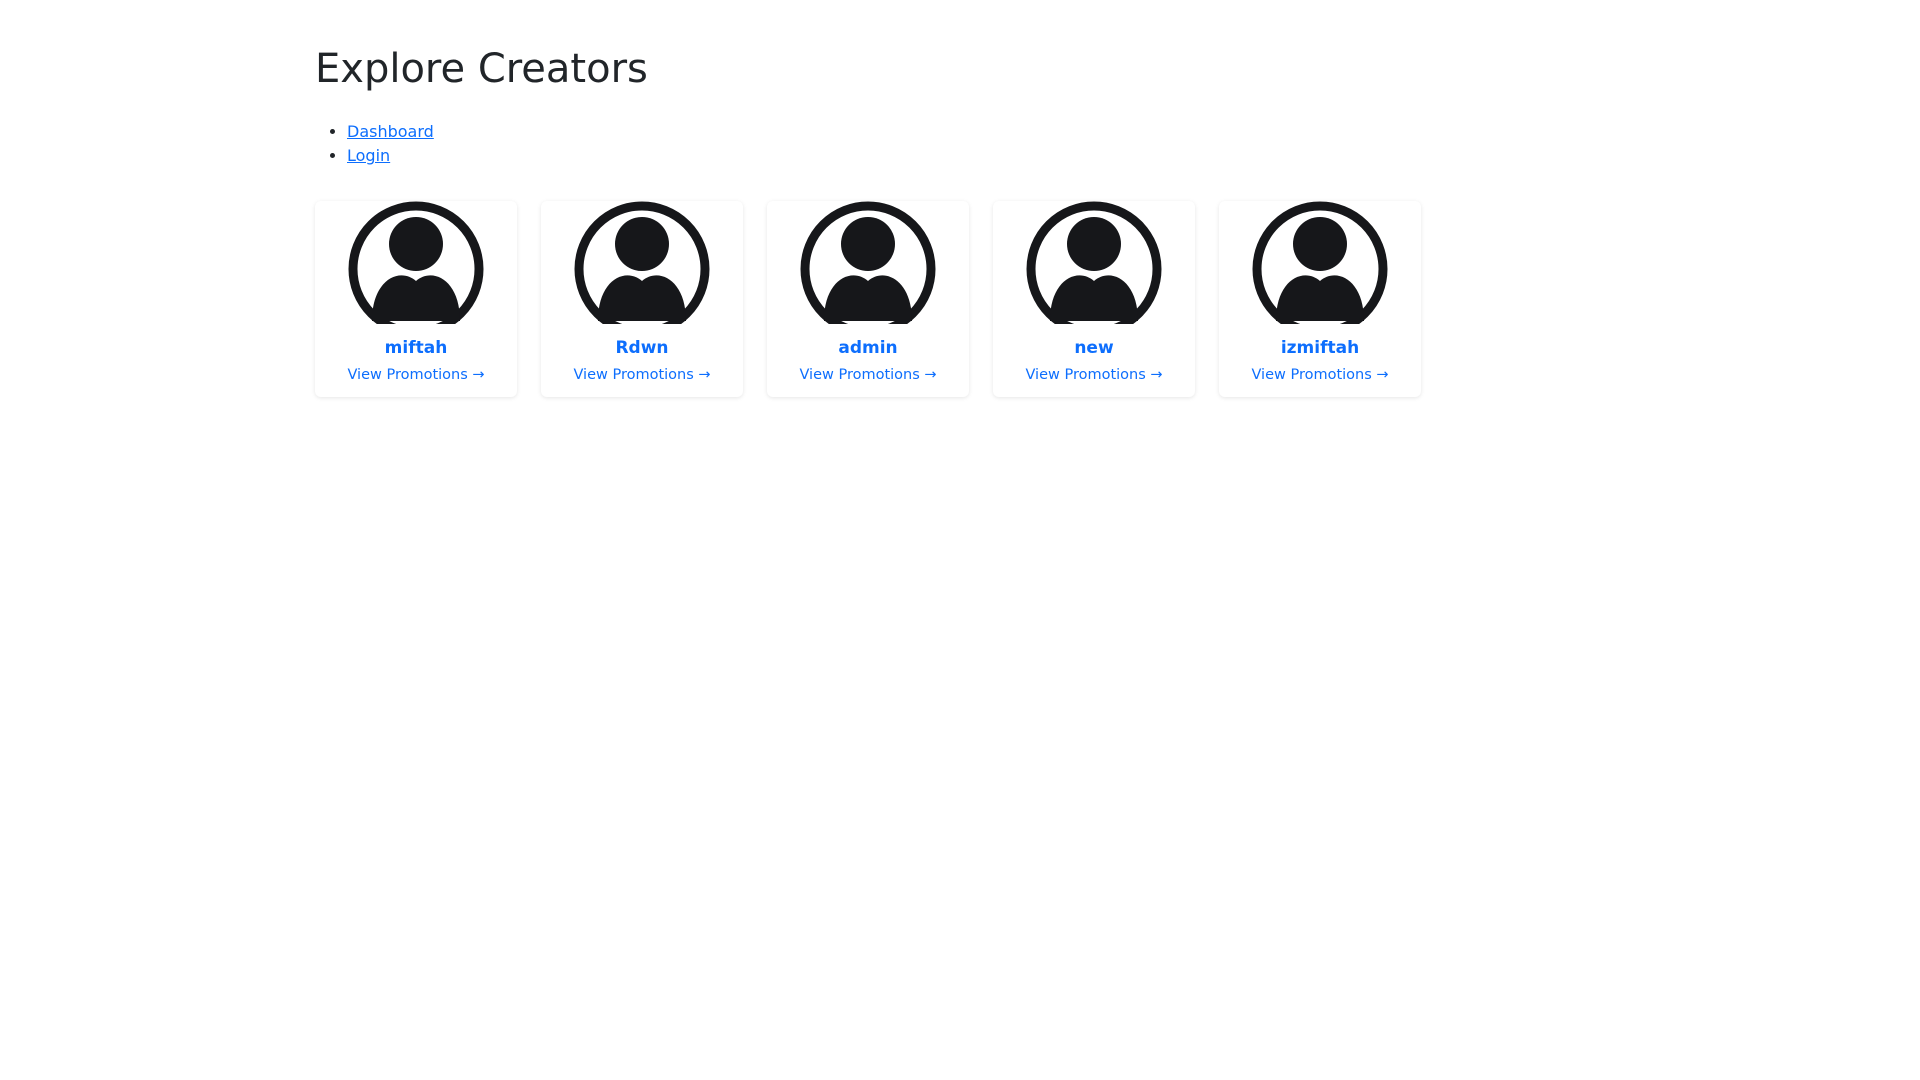  I want to click on page-title: Explore Creators, so click(481, 69).